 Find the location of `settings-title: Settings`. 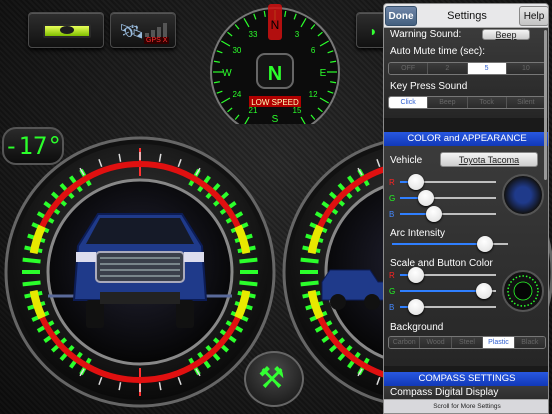

settings-title: Settings is located at coordinates (467, 16).